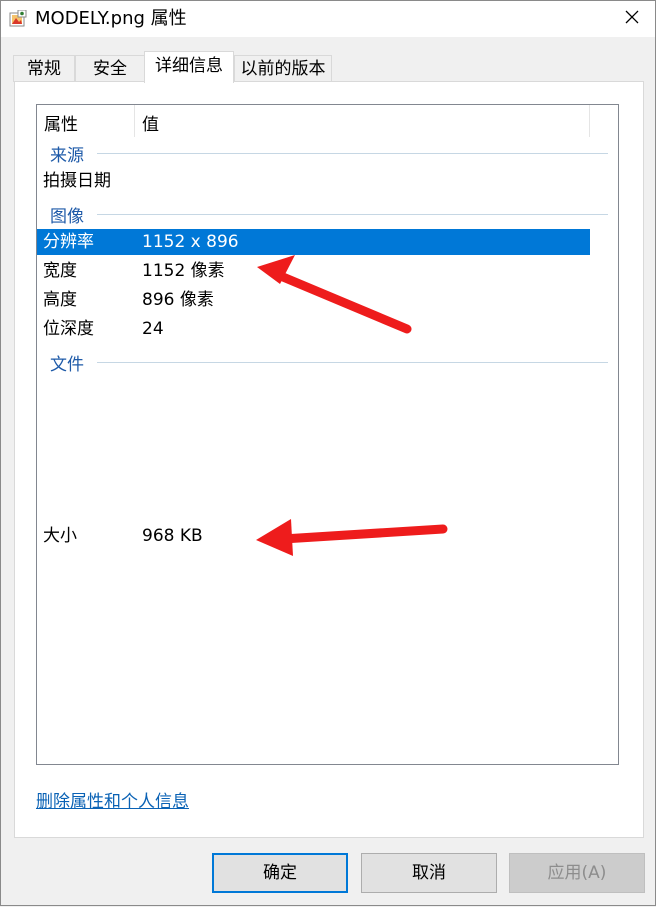  I want to click on row-size: 大小 968 KB, so click(313, 536).